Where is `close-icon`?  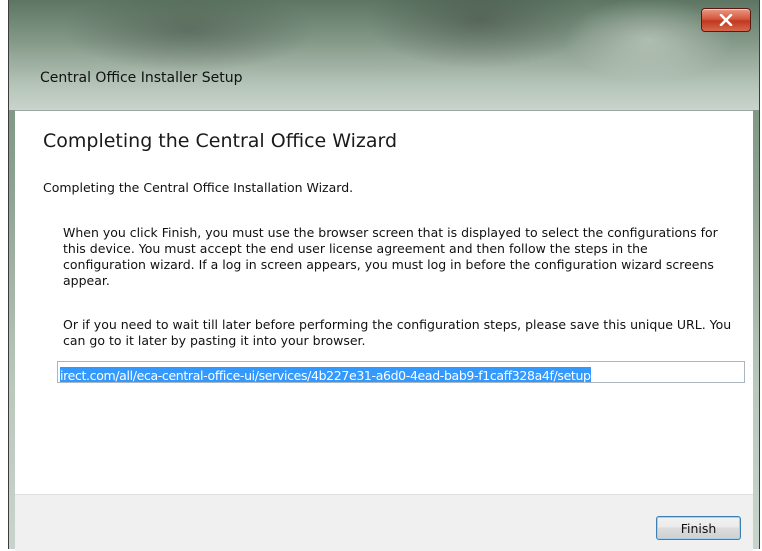
close-icon is located at coordinates (726, 20).